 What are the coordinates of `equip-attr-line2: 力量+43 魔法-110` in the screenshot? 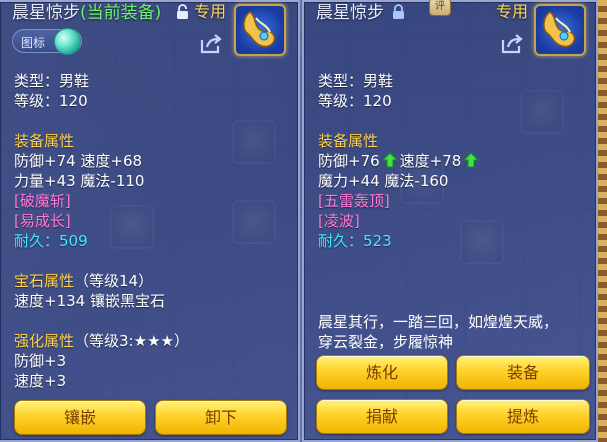 It's located at (79, 181).